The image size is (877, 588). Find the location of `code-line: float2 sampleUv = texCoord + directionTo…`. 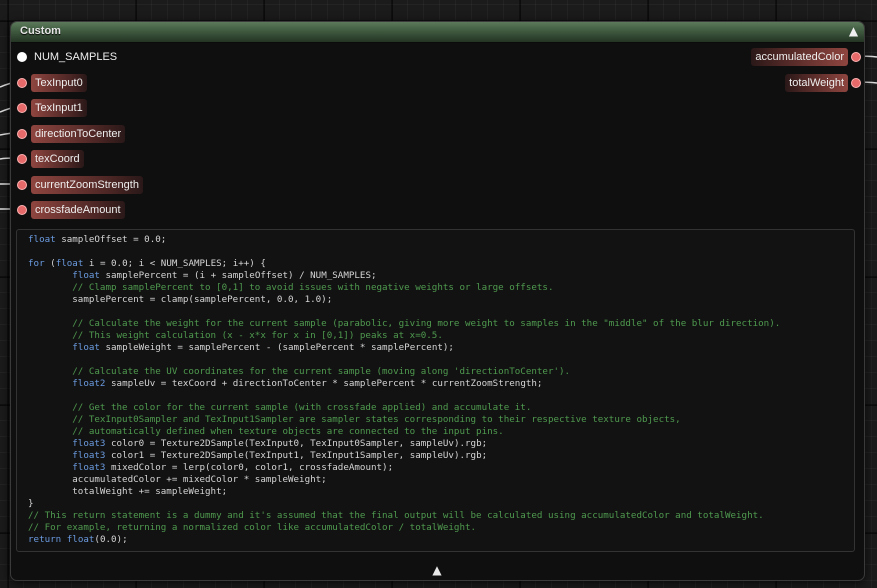

code-line: float2 sampleUv = texCoord + directionTo… is located at coordinates (285, 383).